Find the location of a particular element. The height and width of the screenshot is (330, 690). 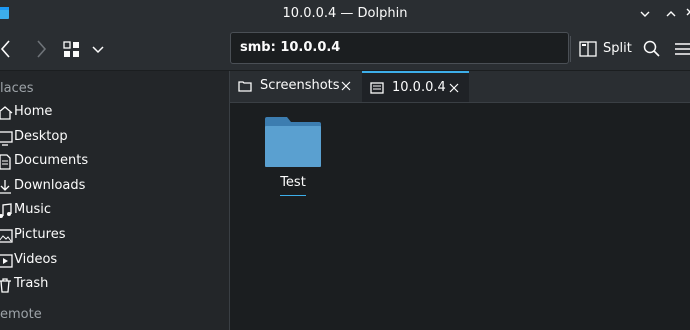

minimize-icon is located at coordinates (645, 14).